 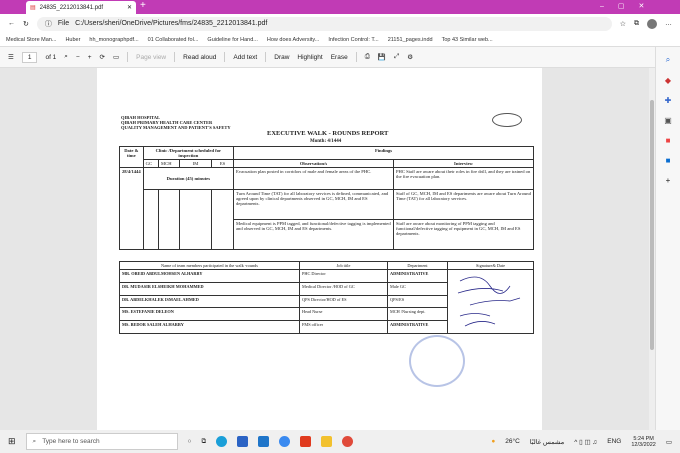 I want to click on info-icon: ⓘ, so click(x=48, y=24).